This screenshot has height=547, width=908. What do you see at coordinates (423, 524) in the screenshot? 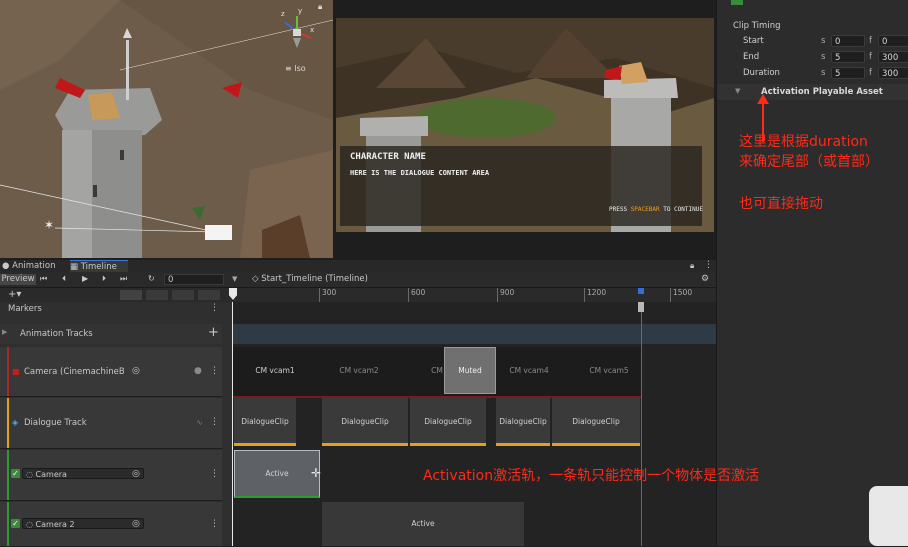
I see `activation-clip-camera-2: Active` at bounding box center [423, 524].